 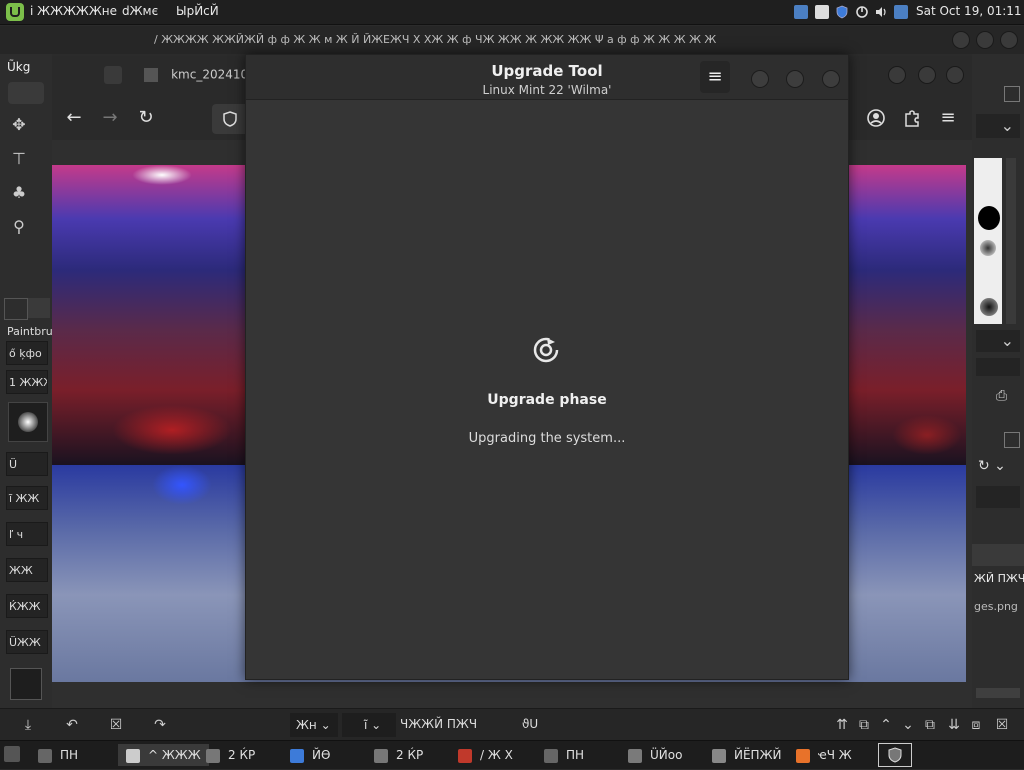 I want to click on taskbar-item: ЙӨ, so click(x=310, y=755).